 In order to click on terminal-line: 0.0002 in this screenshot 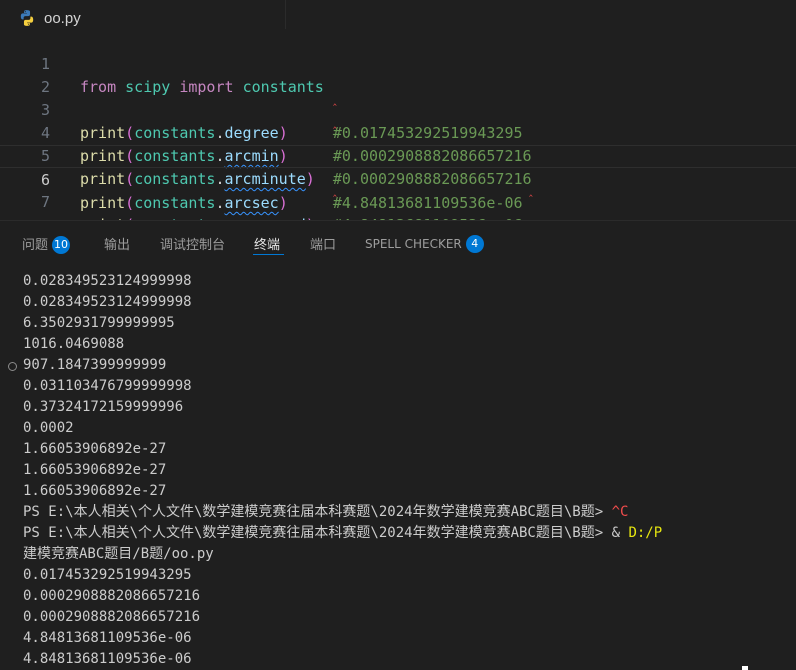, I will do `click(48, 428)`.